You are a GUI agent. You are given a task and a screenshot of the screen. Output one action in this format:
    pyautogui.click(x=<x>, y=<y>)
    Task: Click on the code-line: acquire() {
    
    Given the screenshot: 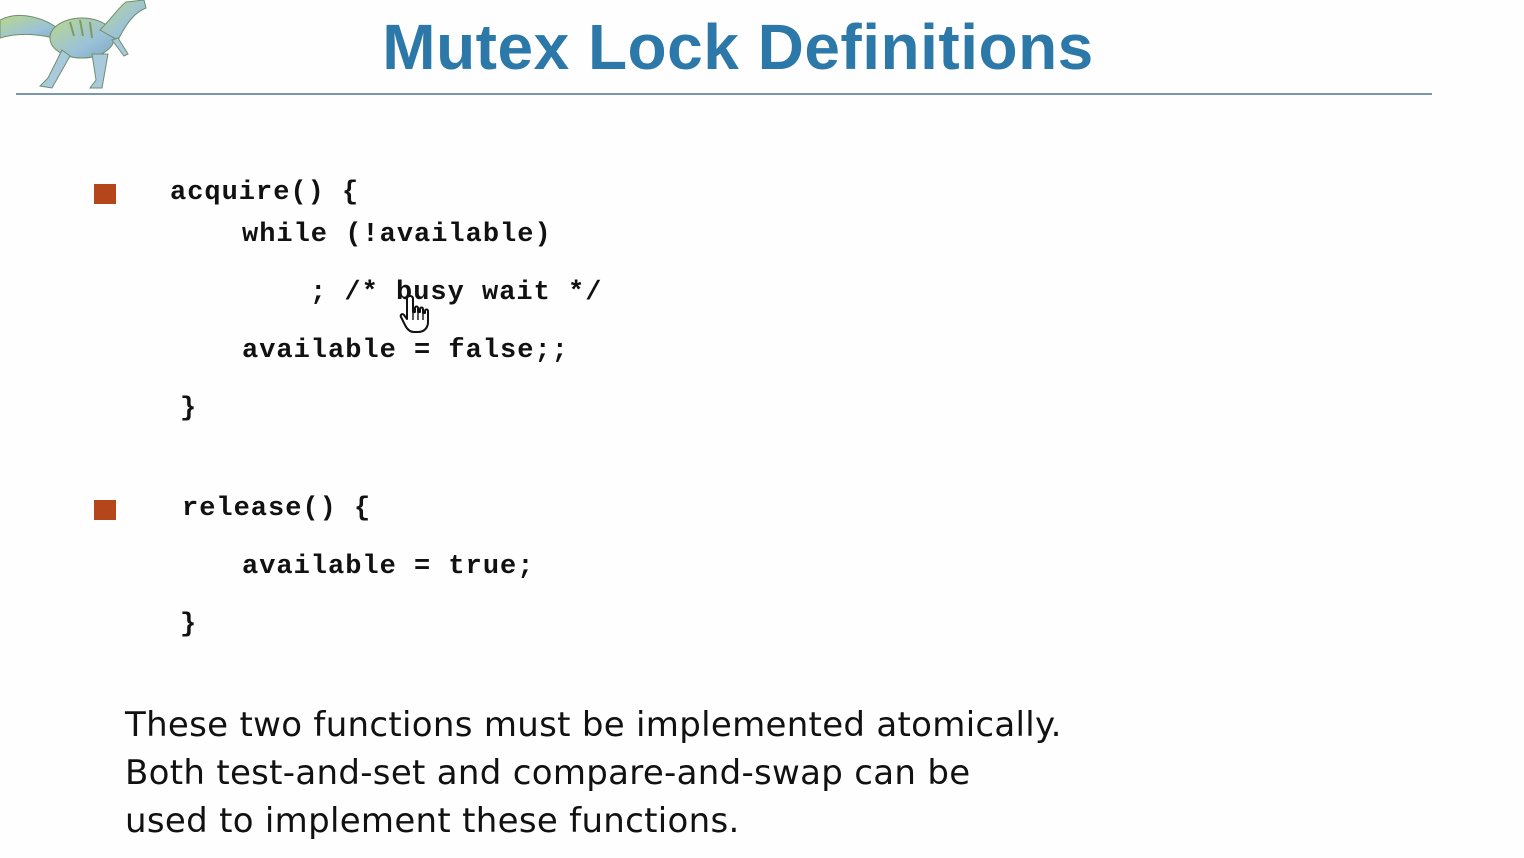 What is the action you would take?
    pyautogui.click(x=265, y=193)
    